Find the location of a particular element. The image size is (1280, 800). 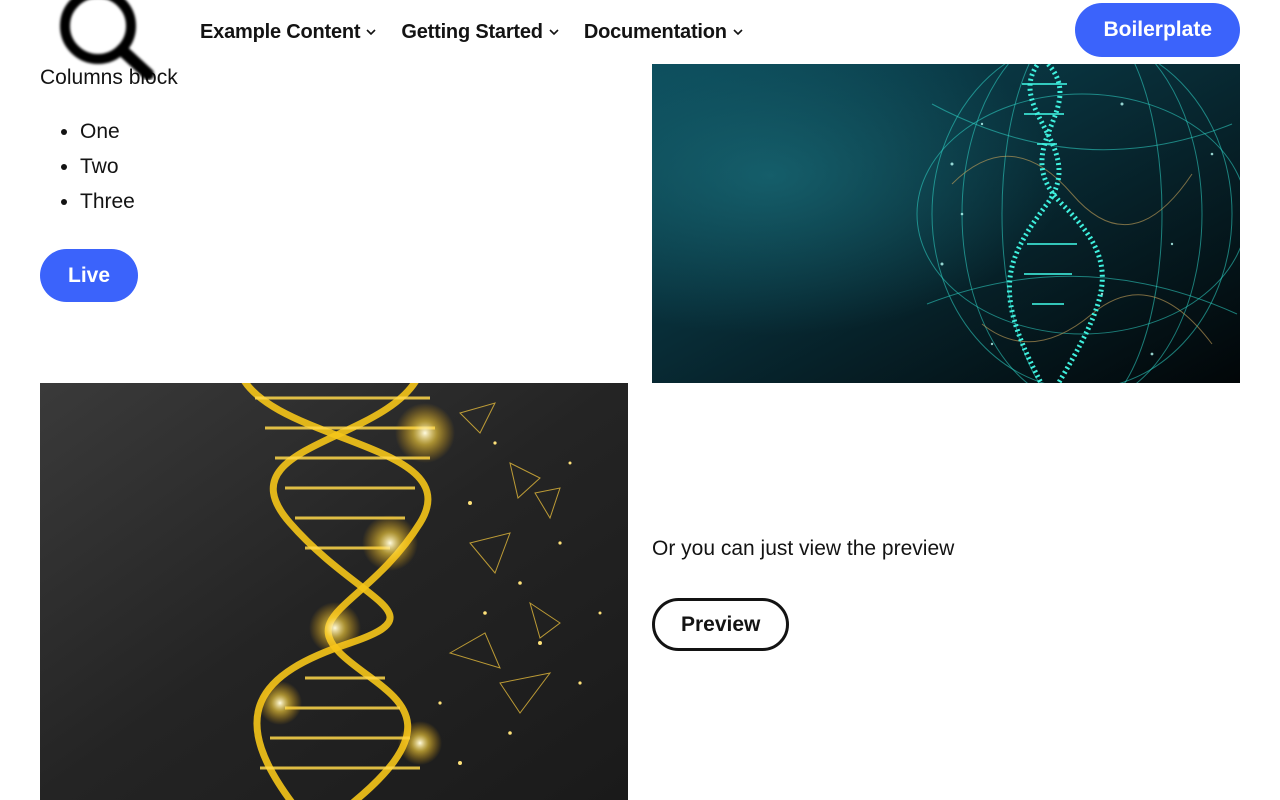

nav-item-example-content: Example Content is located at coordinates (288, 32).